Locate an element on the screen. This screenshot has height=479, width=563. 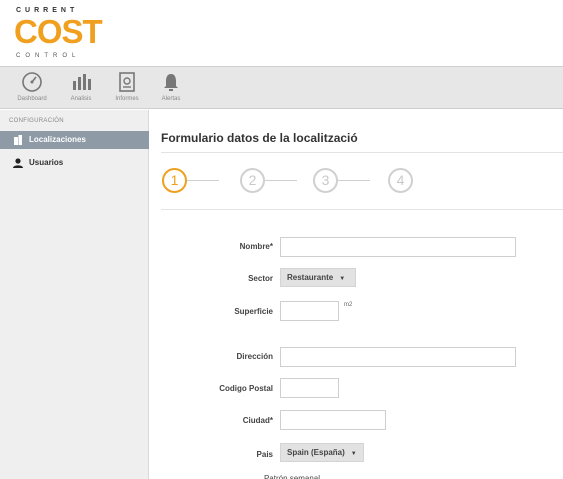
gauge-icon is located at coordinates (32, 82).